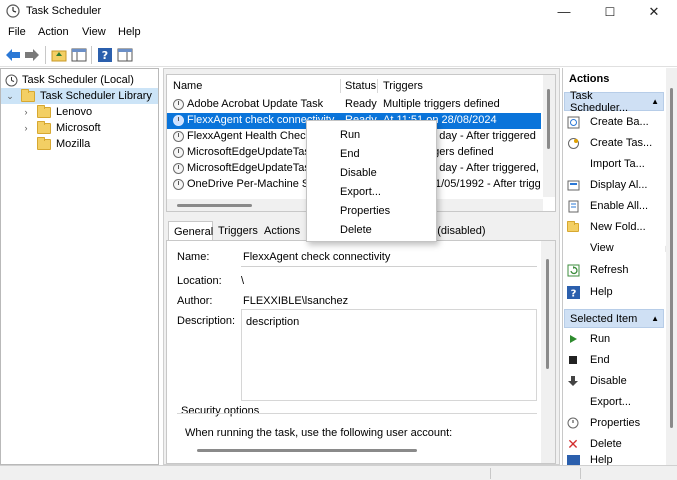  Describe the element at coordinates (620, 460) in the screenshot. I see `action-help-selected: Help` at that location.